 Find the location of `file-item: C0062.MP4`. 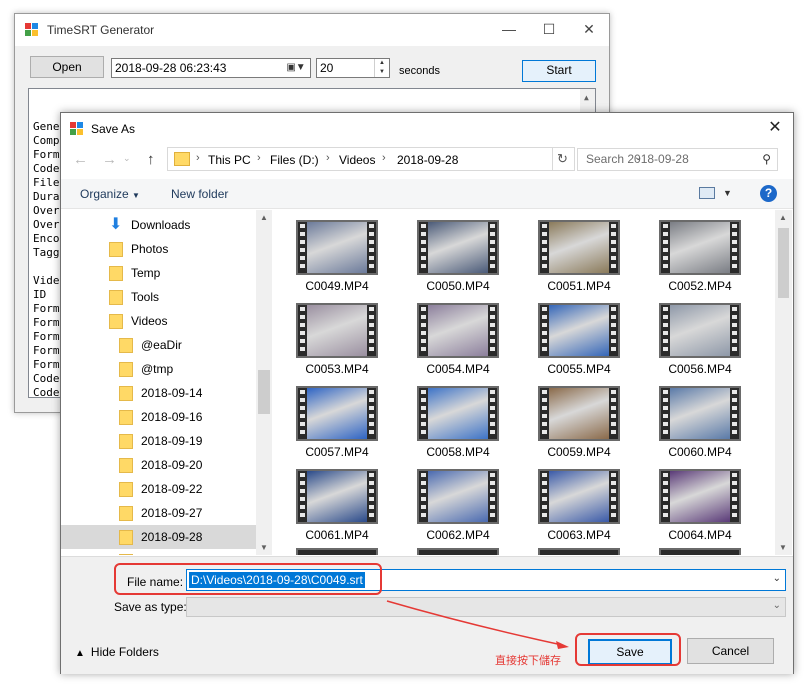

file-item: C0062.MP4 is located at coordinates (451, 501).